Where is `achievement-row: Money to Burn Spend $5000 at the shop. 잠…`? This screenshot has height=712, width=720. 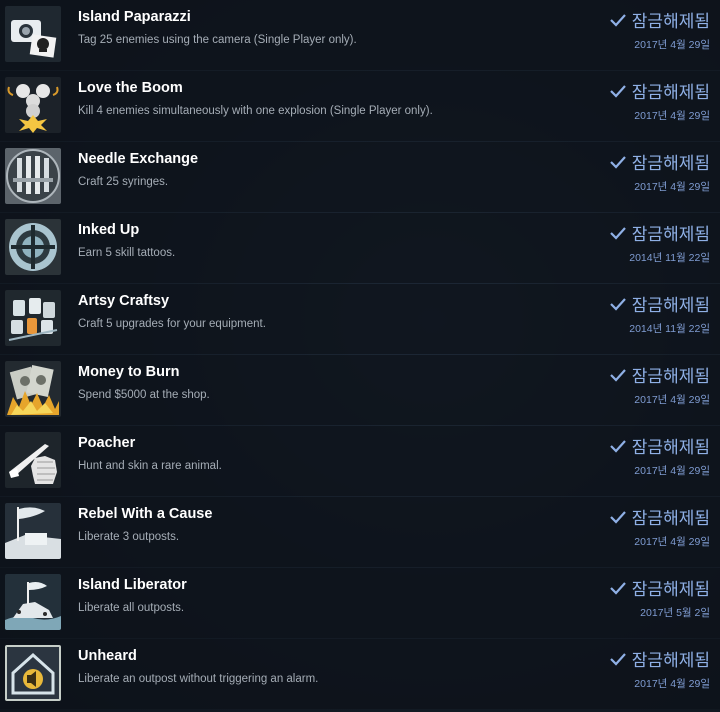
achievement-row: Money to Burn Spend $5000 at the shop. 잠… is located at coordinates (360, 390).